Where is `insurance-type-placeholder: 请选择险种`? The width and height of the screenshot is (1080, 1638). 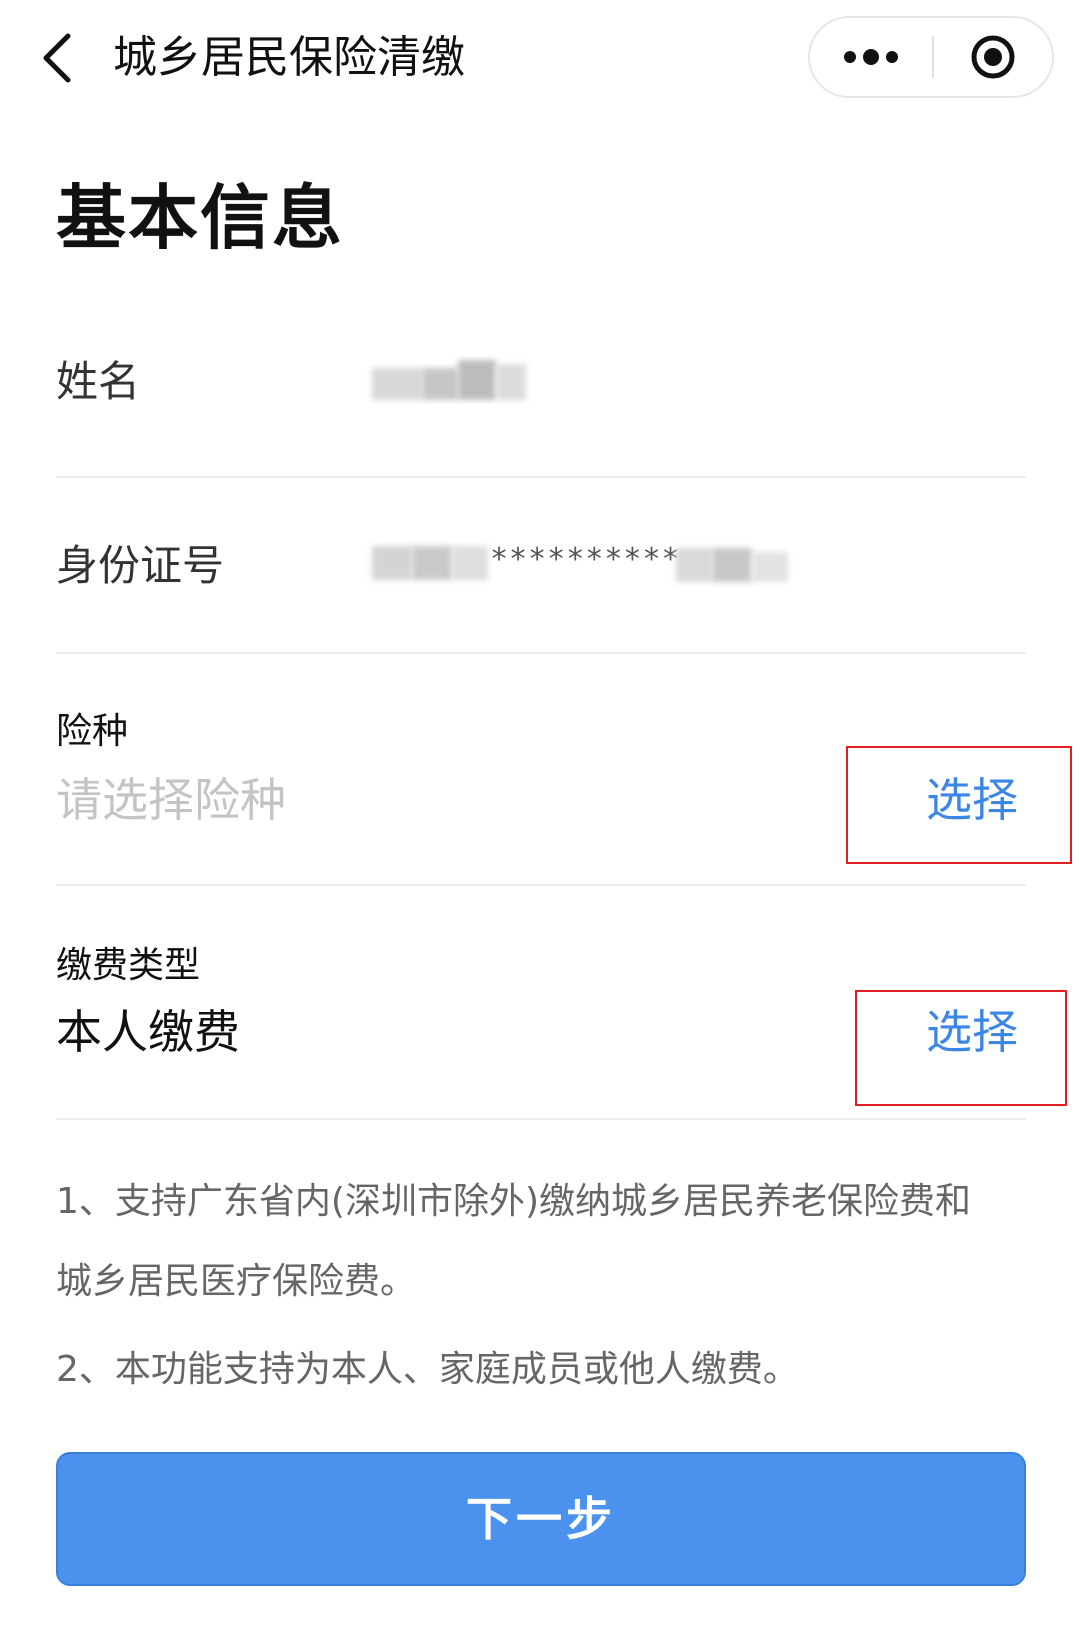 insurance-type-placeholder: 请选择险种 is located at coordinates (171, 800).